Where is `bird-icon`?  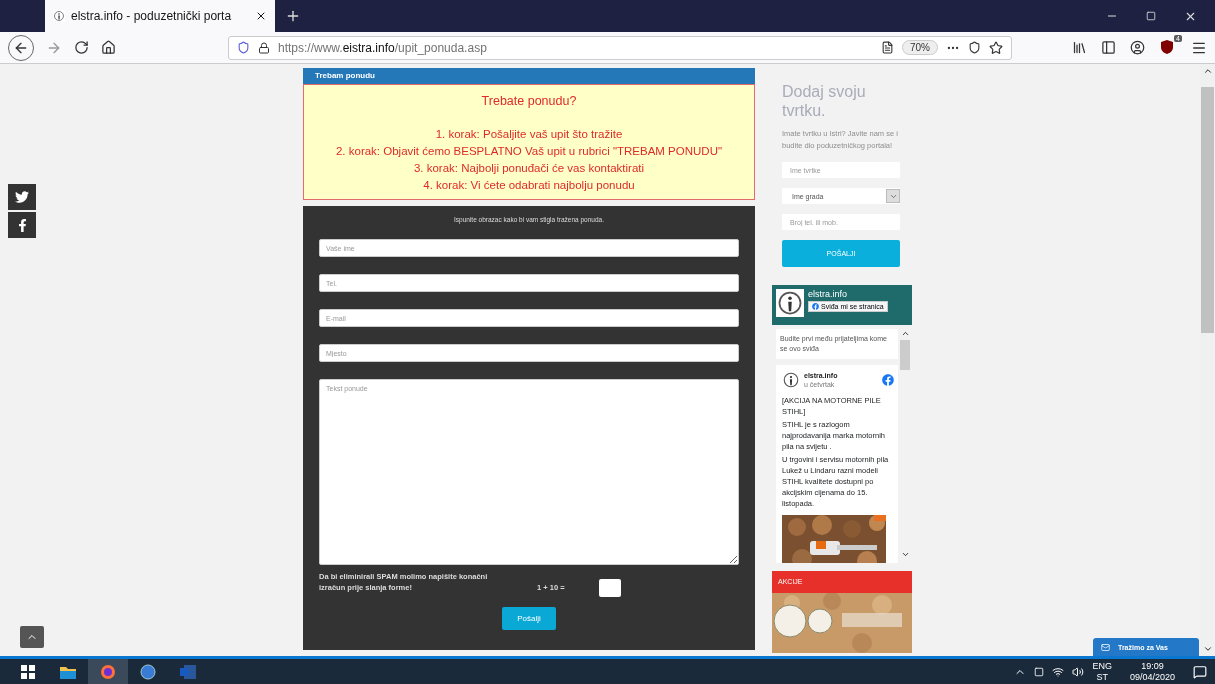 bird-icon is located at coordinates (22, 197).